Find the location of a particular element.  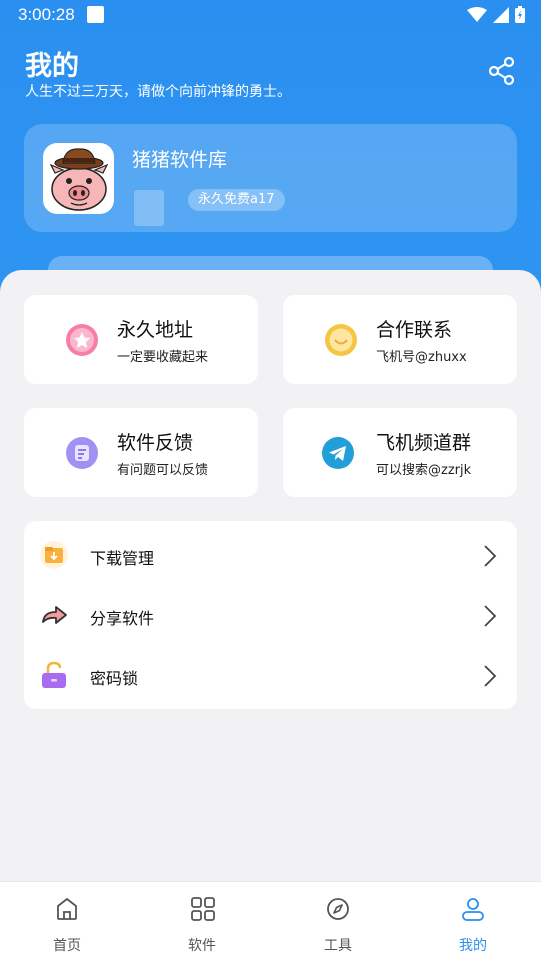

download-folder-icon is located at coordinates (54, 555).